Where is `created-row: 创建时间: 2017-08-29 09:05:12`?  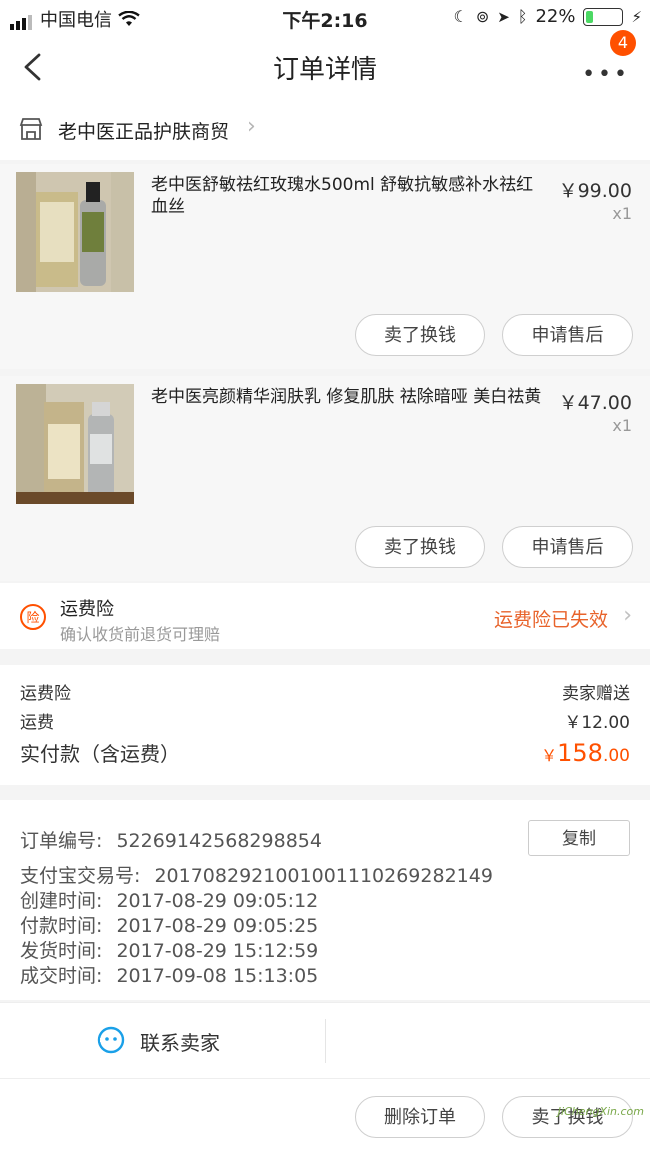 created-row: 创建时间: 2017-08-29 09:05:12 is located at coordinates (169, 899).